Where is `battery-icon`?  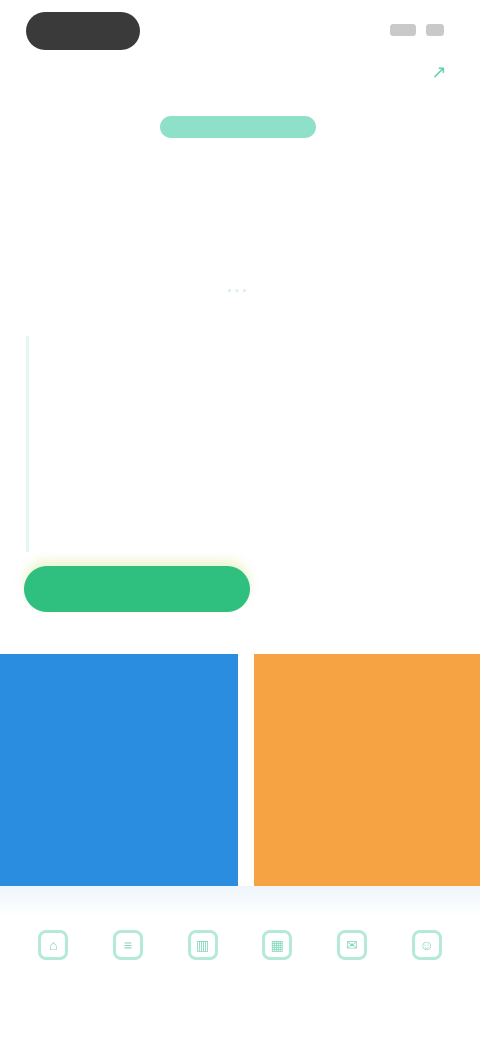
battery-icon is located at coordinates (435, 30).